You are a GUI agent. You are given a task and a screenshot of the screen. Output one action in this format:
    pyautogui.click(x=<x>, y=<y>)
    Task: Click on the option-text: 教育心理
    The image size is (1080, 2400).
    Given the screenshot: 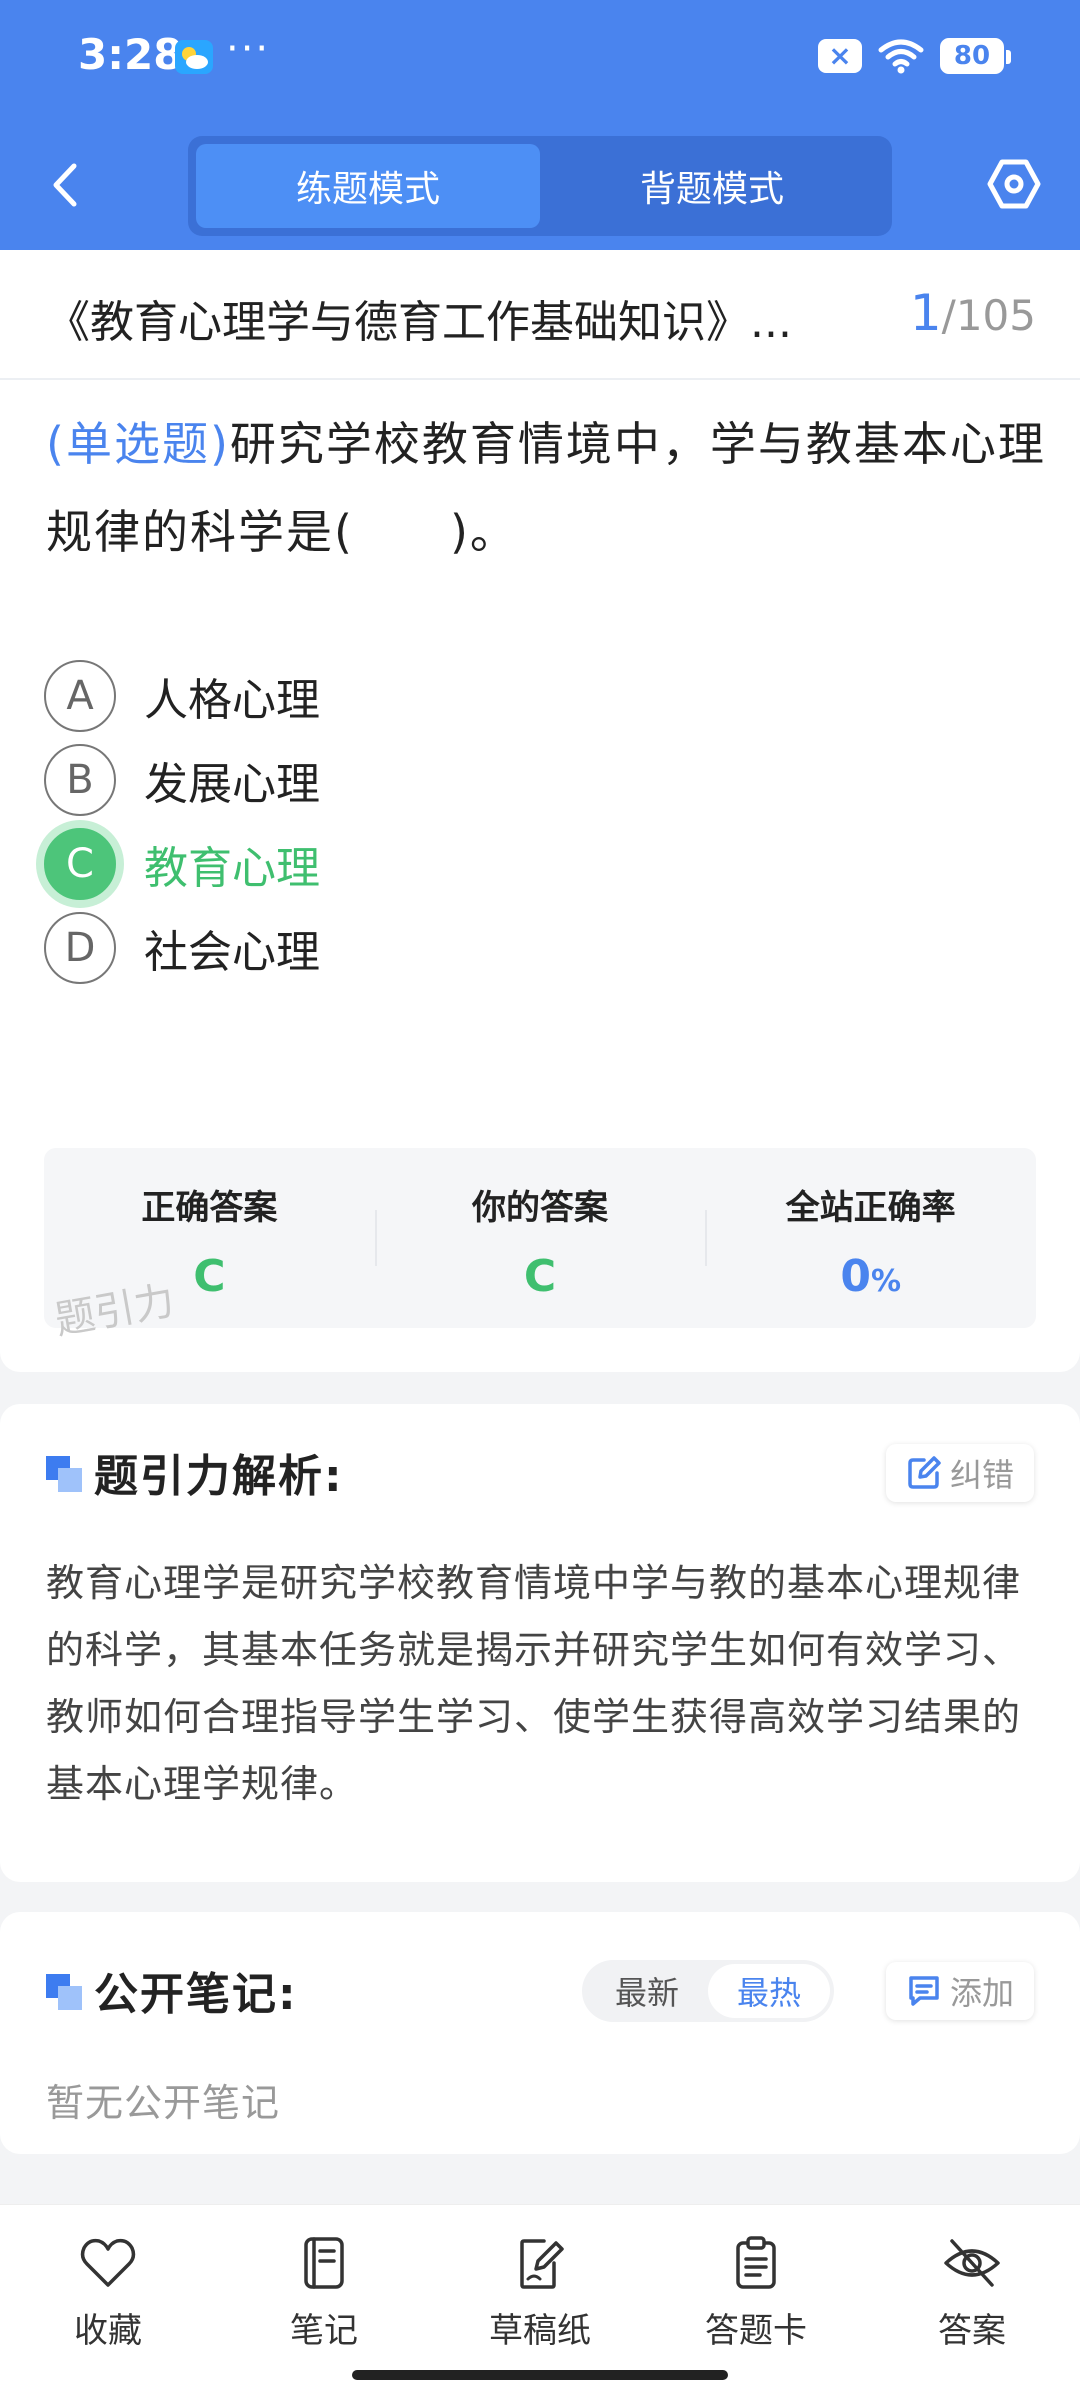 What is the action you would take?
    pyautogui.click(x=232, y=868)
    